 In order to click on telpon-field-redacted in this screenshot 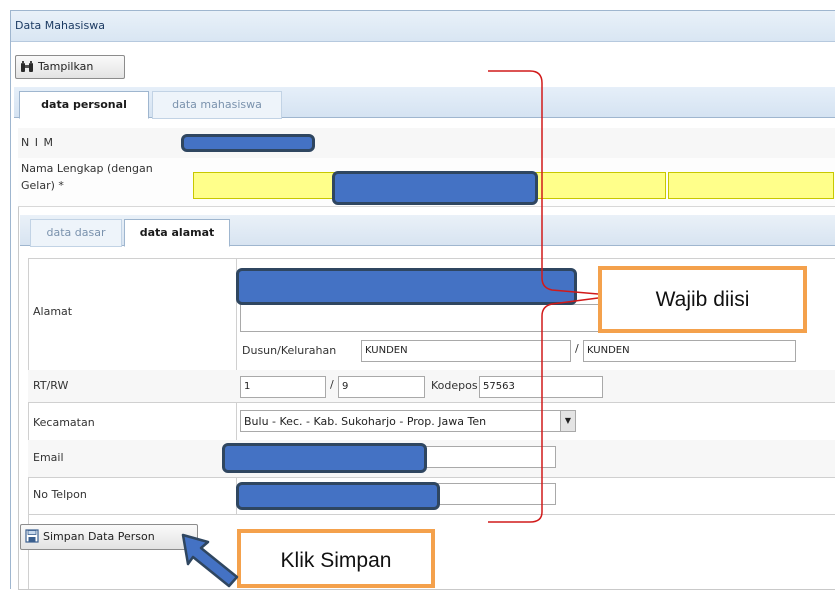, I will do `click(338, 496)`.